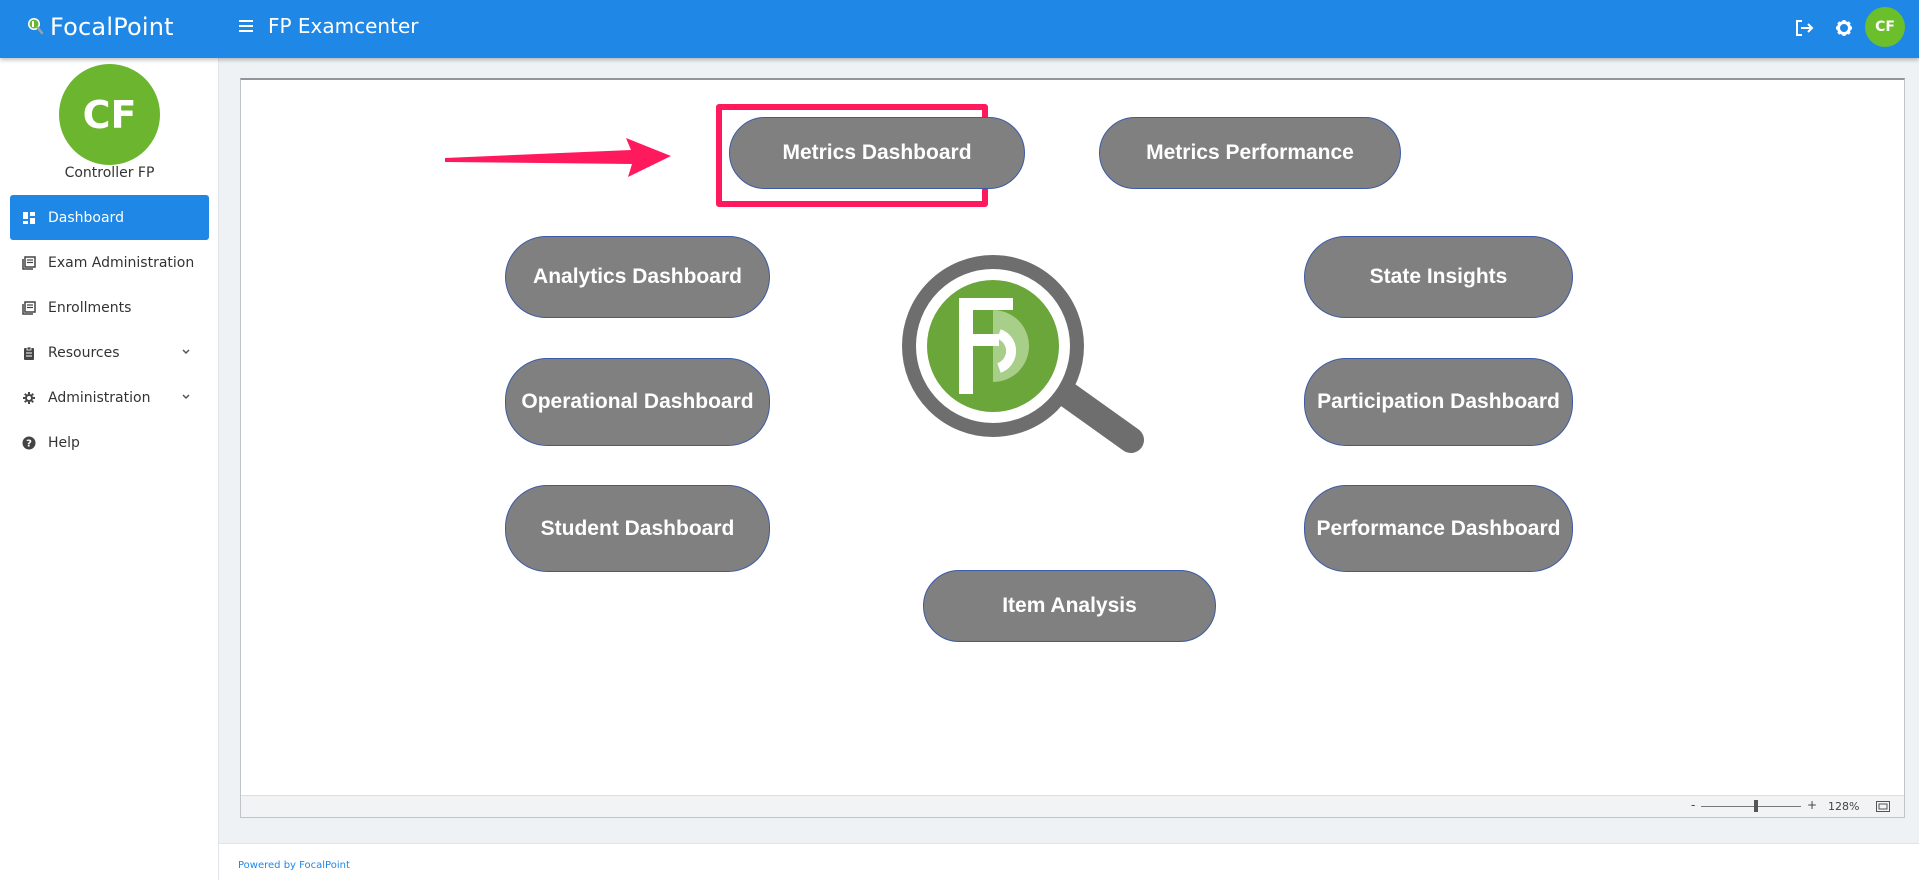 The height and width of the screenshot is (880, 1919). I want to click on profile-avatar: CF, so click(109, 114).